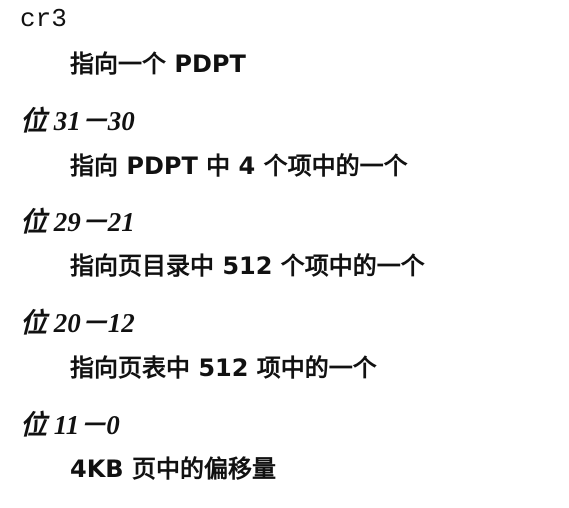 The height and width of the screenshot is (508, 569). I want to click on bits-29-21-heading: 位 29－21, so click(77, 222).